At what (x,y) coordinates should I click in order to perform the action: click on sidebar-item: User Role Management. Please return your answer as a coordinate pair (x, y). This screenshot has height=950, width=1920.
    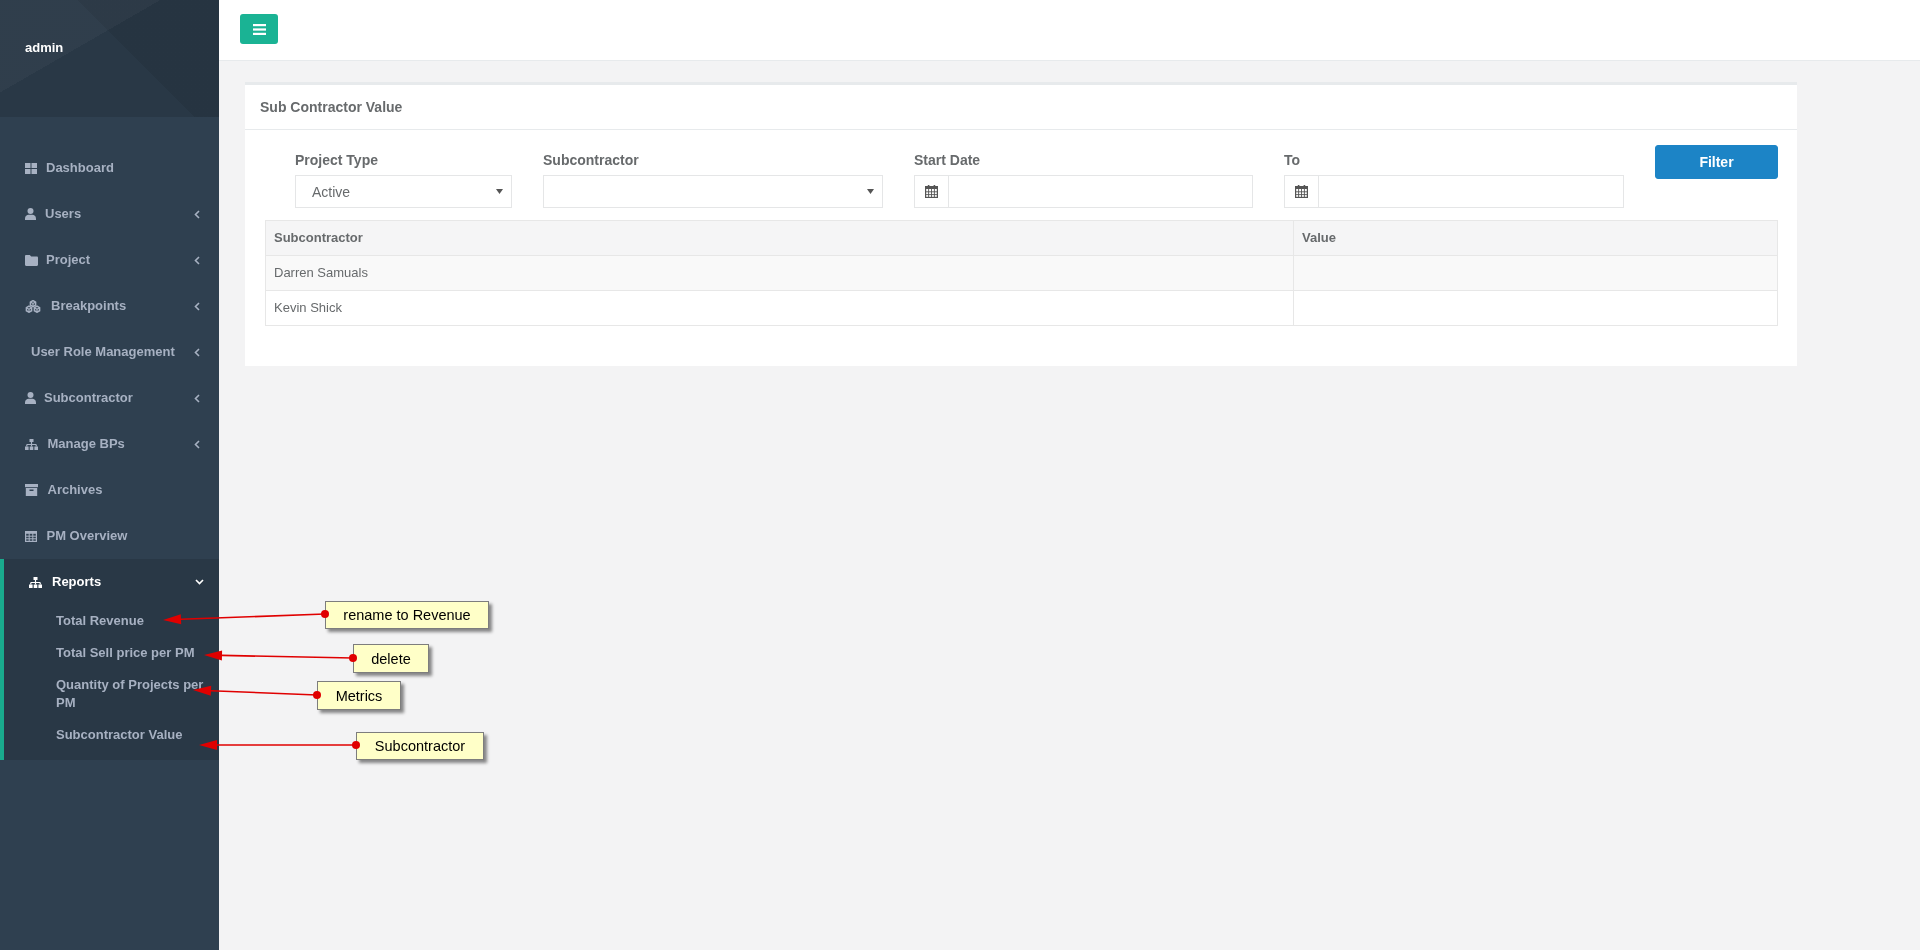
    Looking at the image, I should click on (109, 352).